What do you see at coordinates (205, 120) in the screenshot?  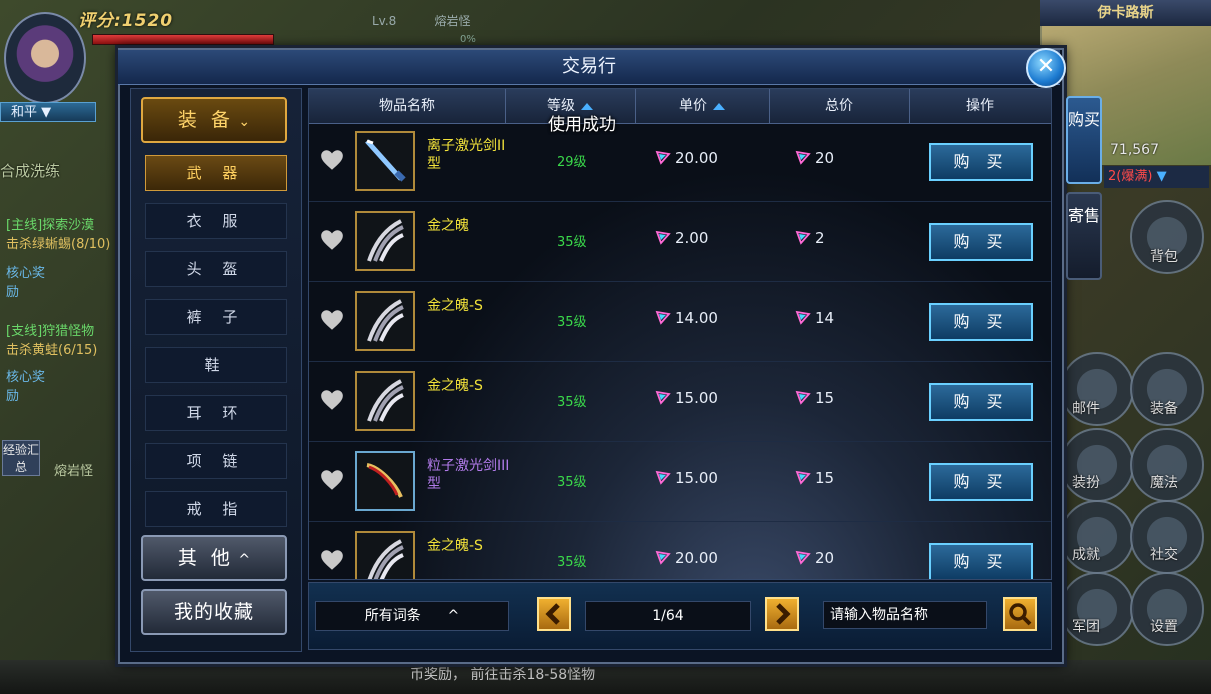 I see `category-equipment-label: 装 备` at bounding box center [205, 120].